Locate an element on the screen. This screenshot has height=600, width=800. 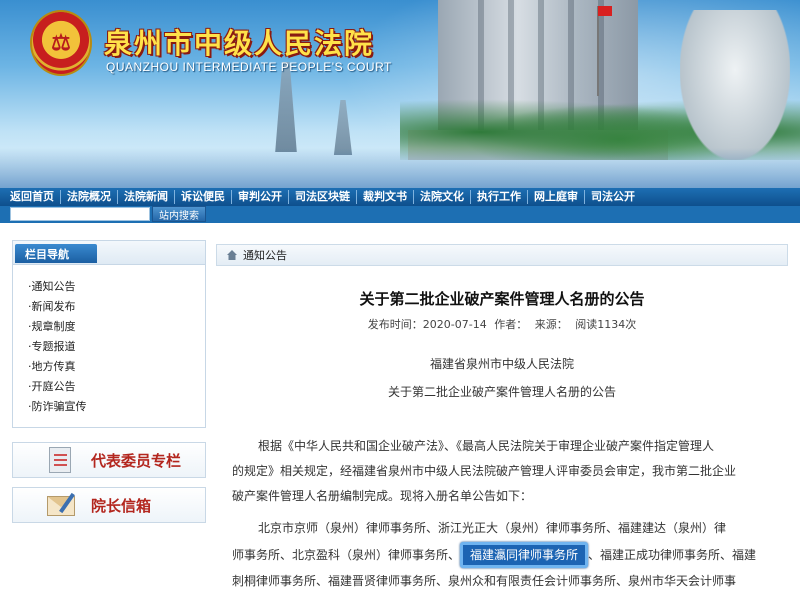
banner-water is located at coordinates (400, 168).